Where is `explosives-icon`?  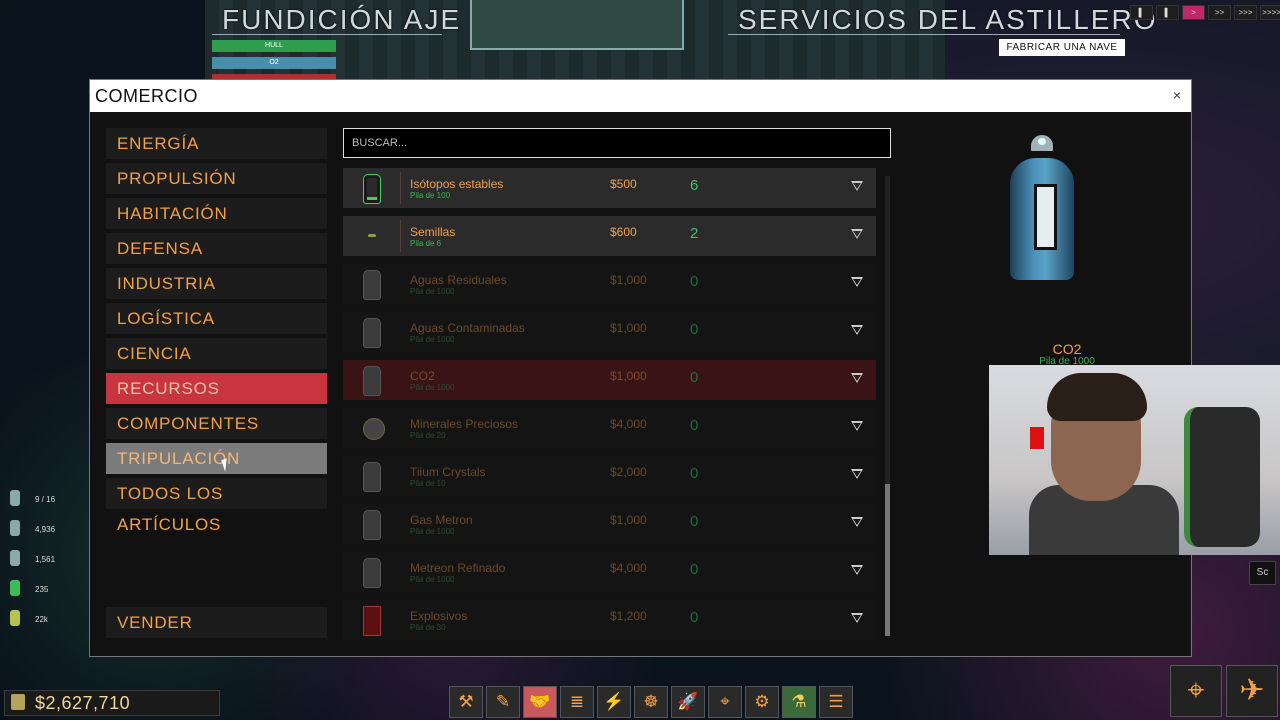 explosives-icon is located at coordinates (372, 621).